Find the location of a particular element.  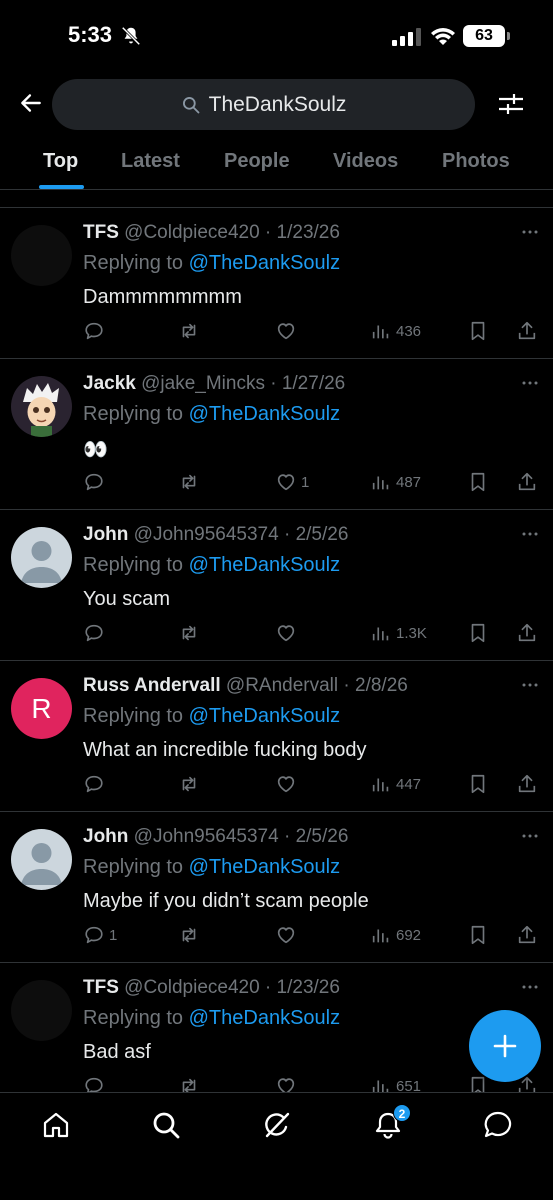

search-bar: TheDankSoulz is located at coordinates (263, 104).